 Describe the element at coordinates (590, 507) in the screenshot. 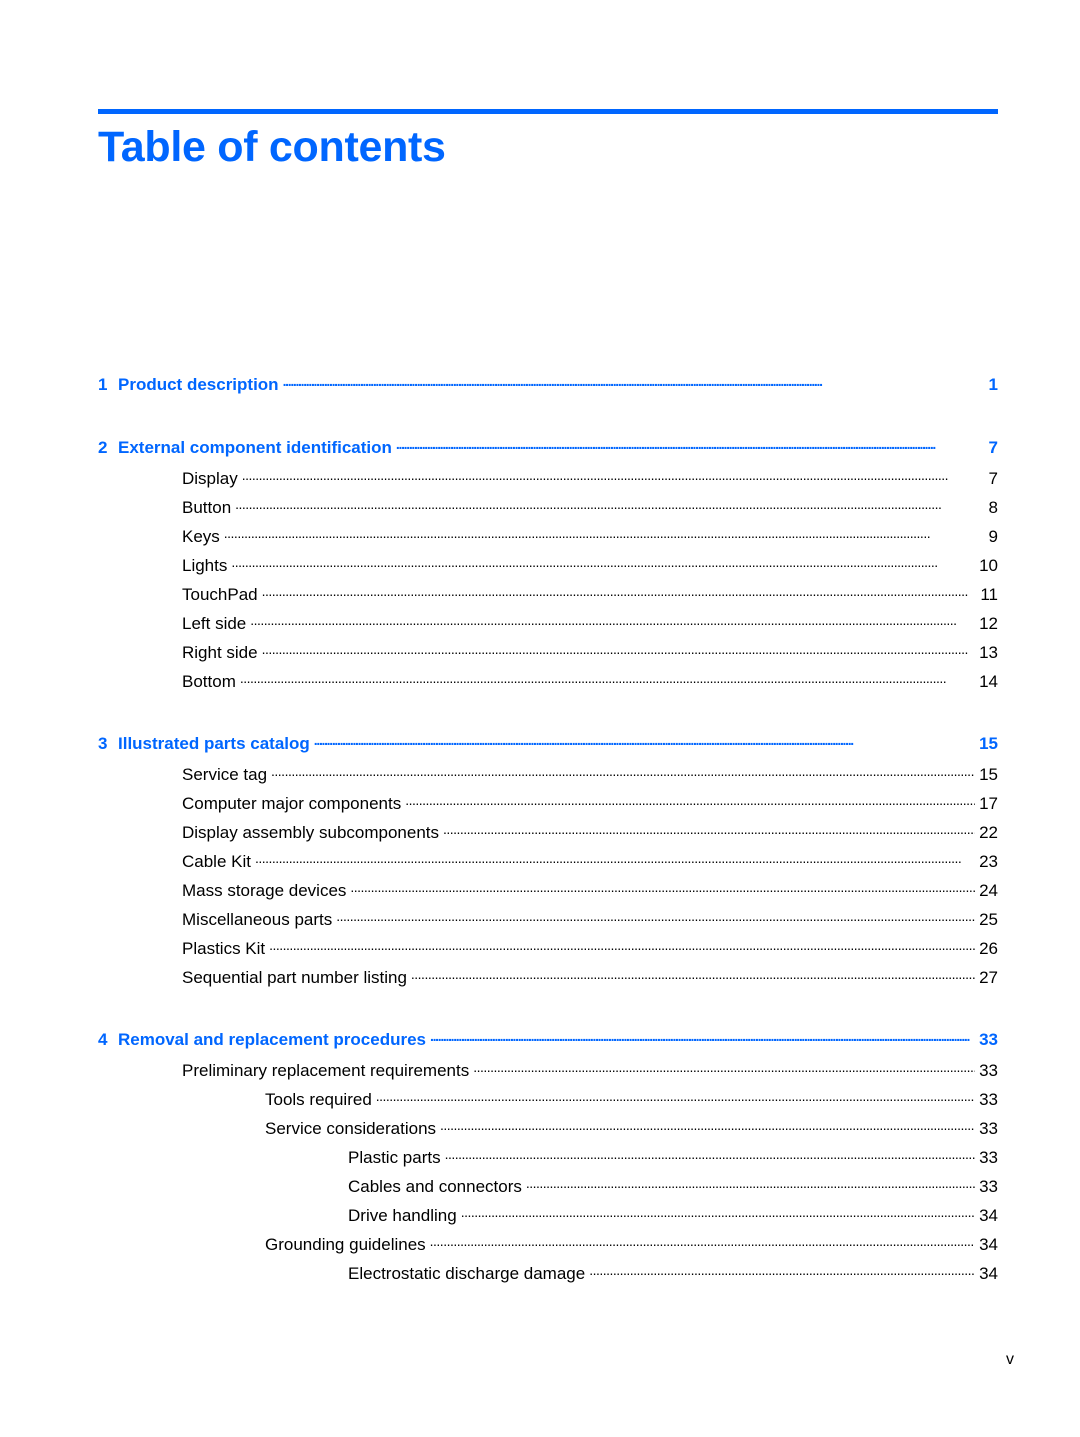

I see `toc-section-entry: Button 8` at that location.